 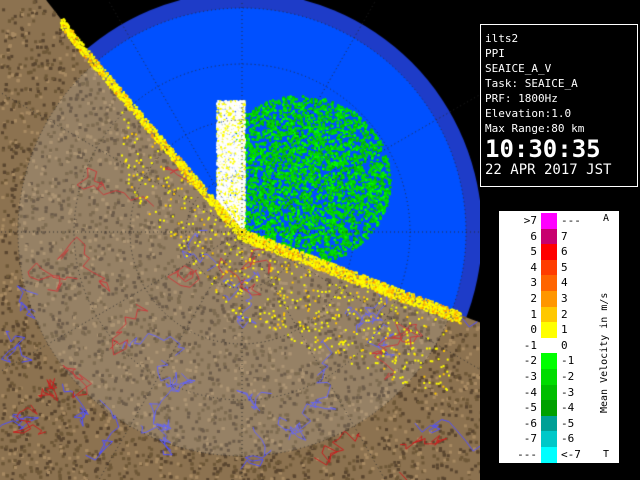 I want to click on legend-top-mark: A, so click(x=606, y=218).